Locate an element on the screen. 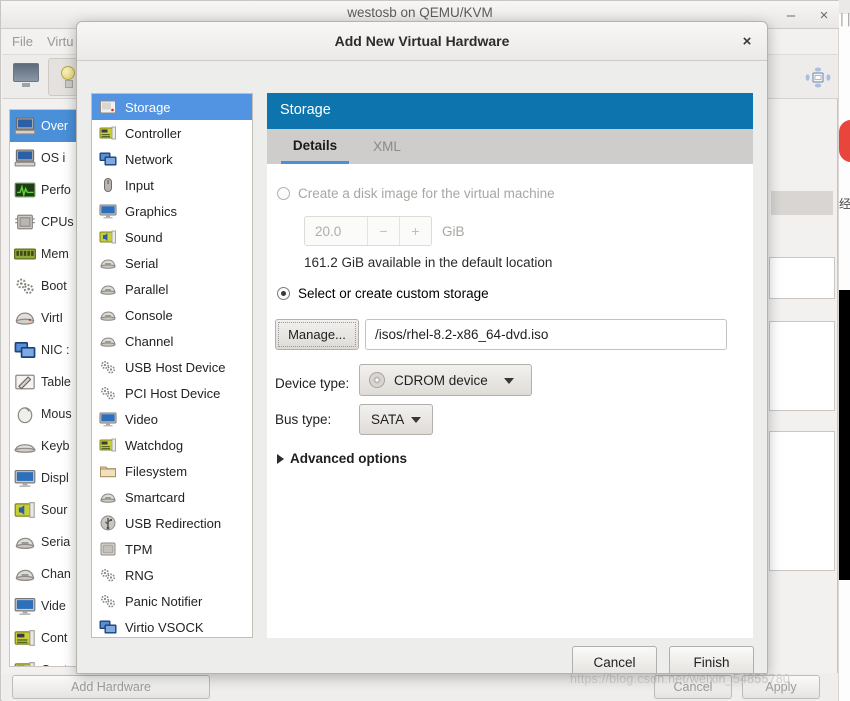  hardware-category-label: Network is located at coordinates (149, 159).